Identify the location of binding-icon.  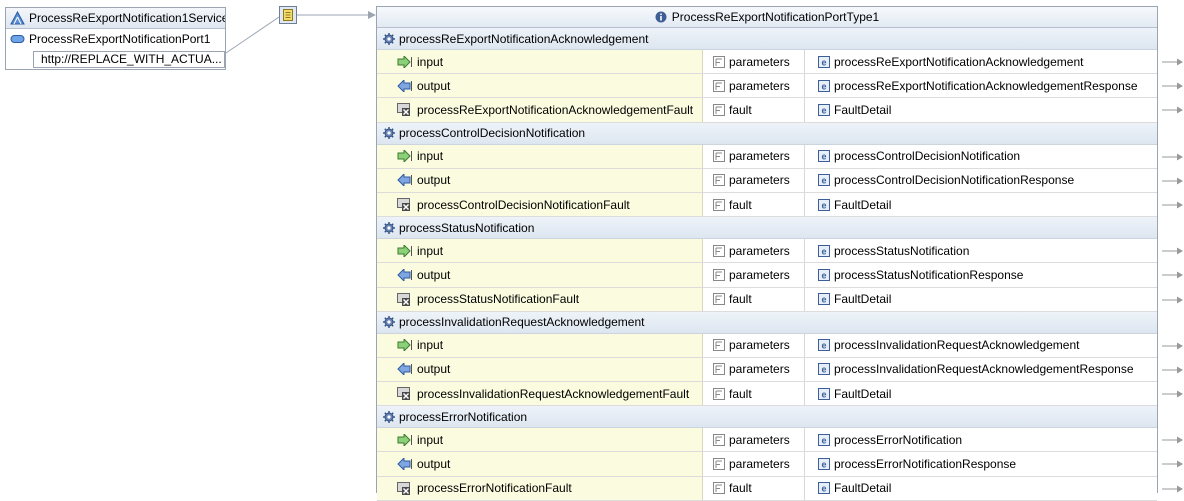
(288, 15).